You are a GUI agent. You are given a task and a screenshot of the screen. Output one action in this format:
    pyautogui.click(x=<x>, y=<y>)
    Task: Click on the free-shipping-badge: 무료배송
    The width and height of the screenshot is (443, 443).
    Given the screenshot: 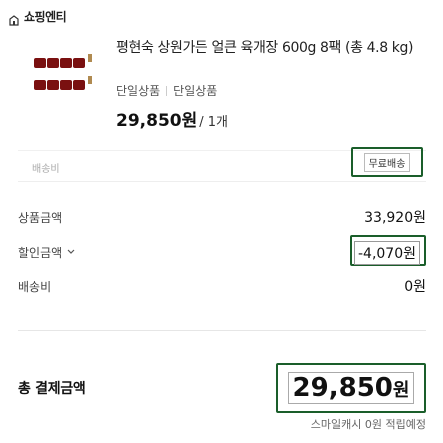 What is the action you would take?
    pyautogui.click(x=387, y=162)
    